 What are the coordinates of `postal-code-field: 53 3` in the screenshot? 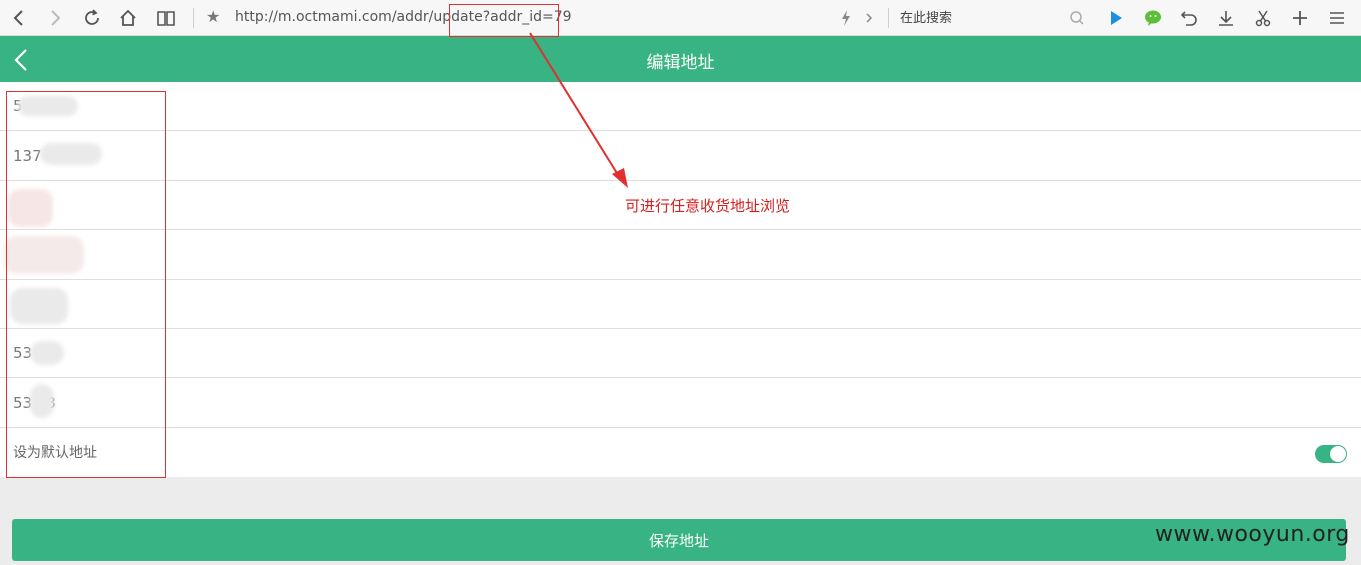 It's located at (680, 354).